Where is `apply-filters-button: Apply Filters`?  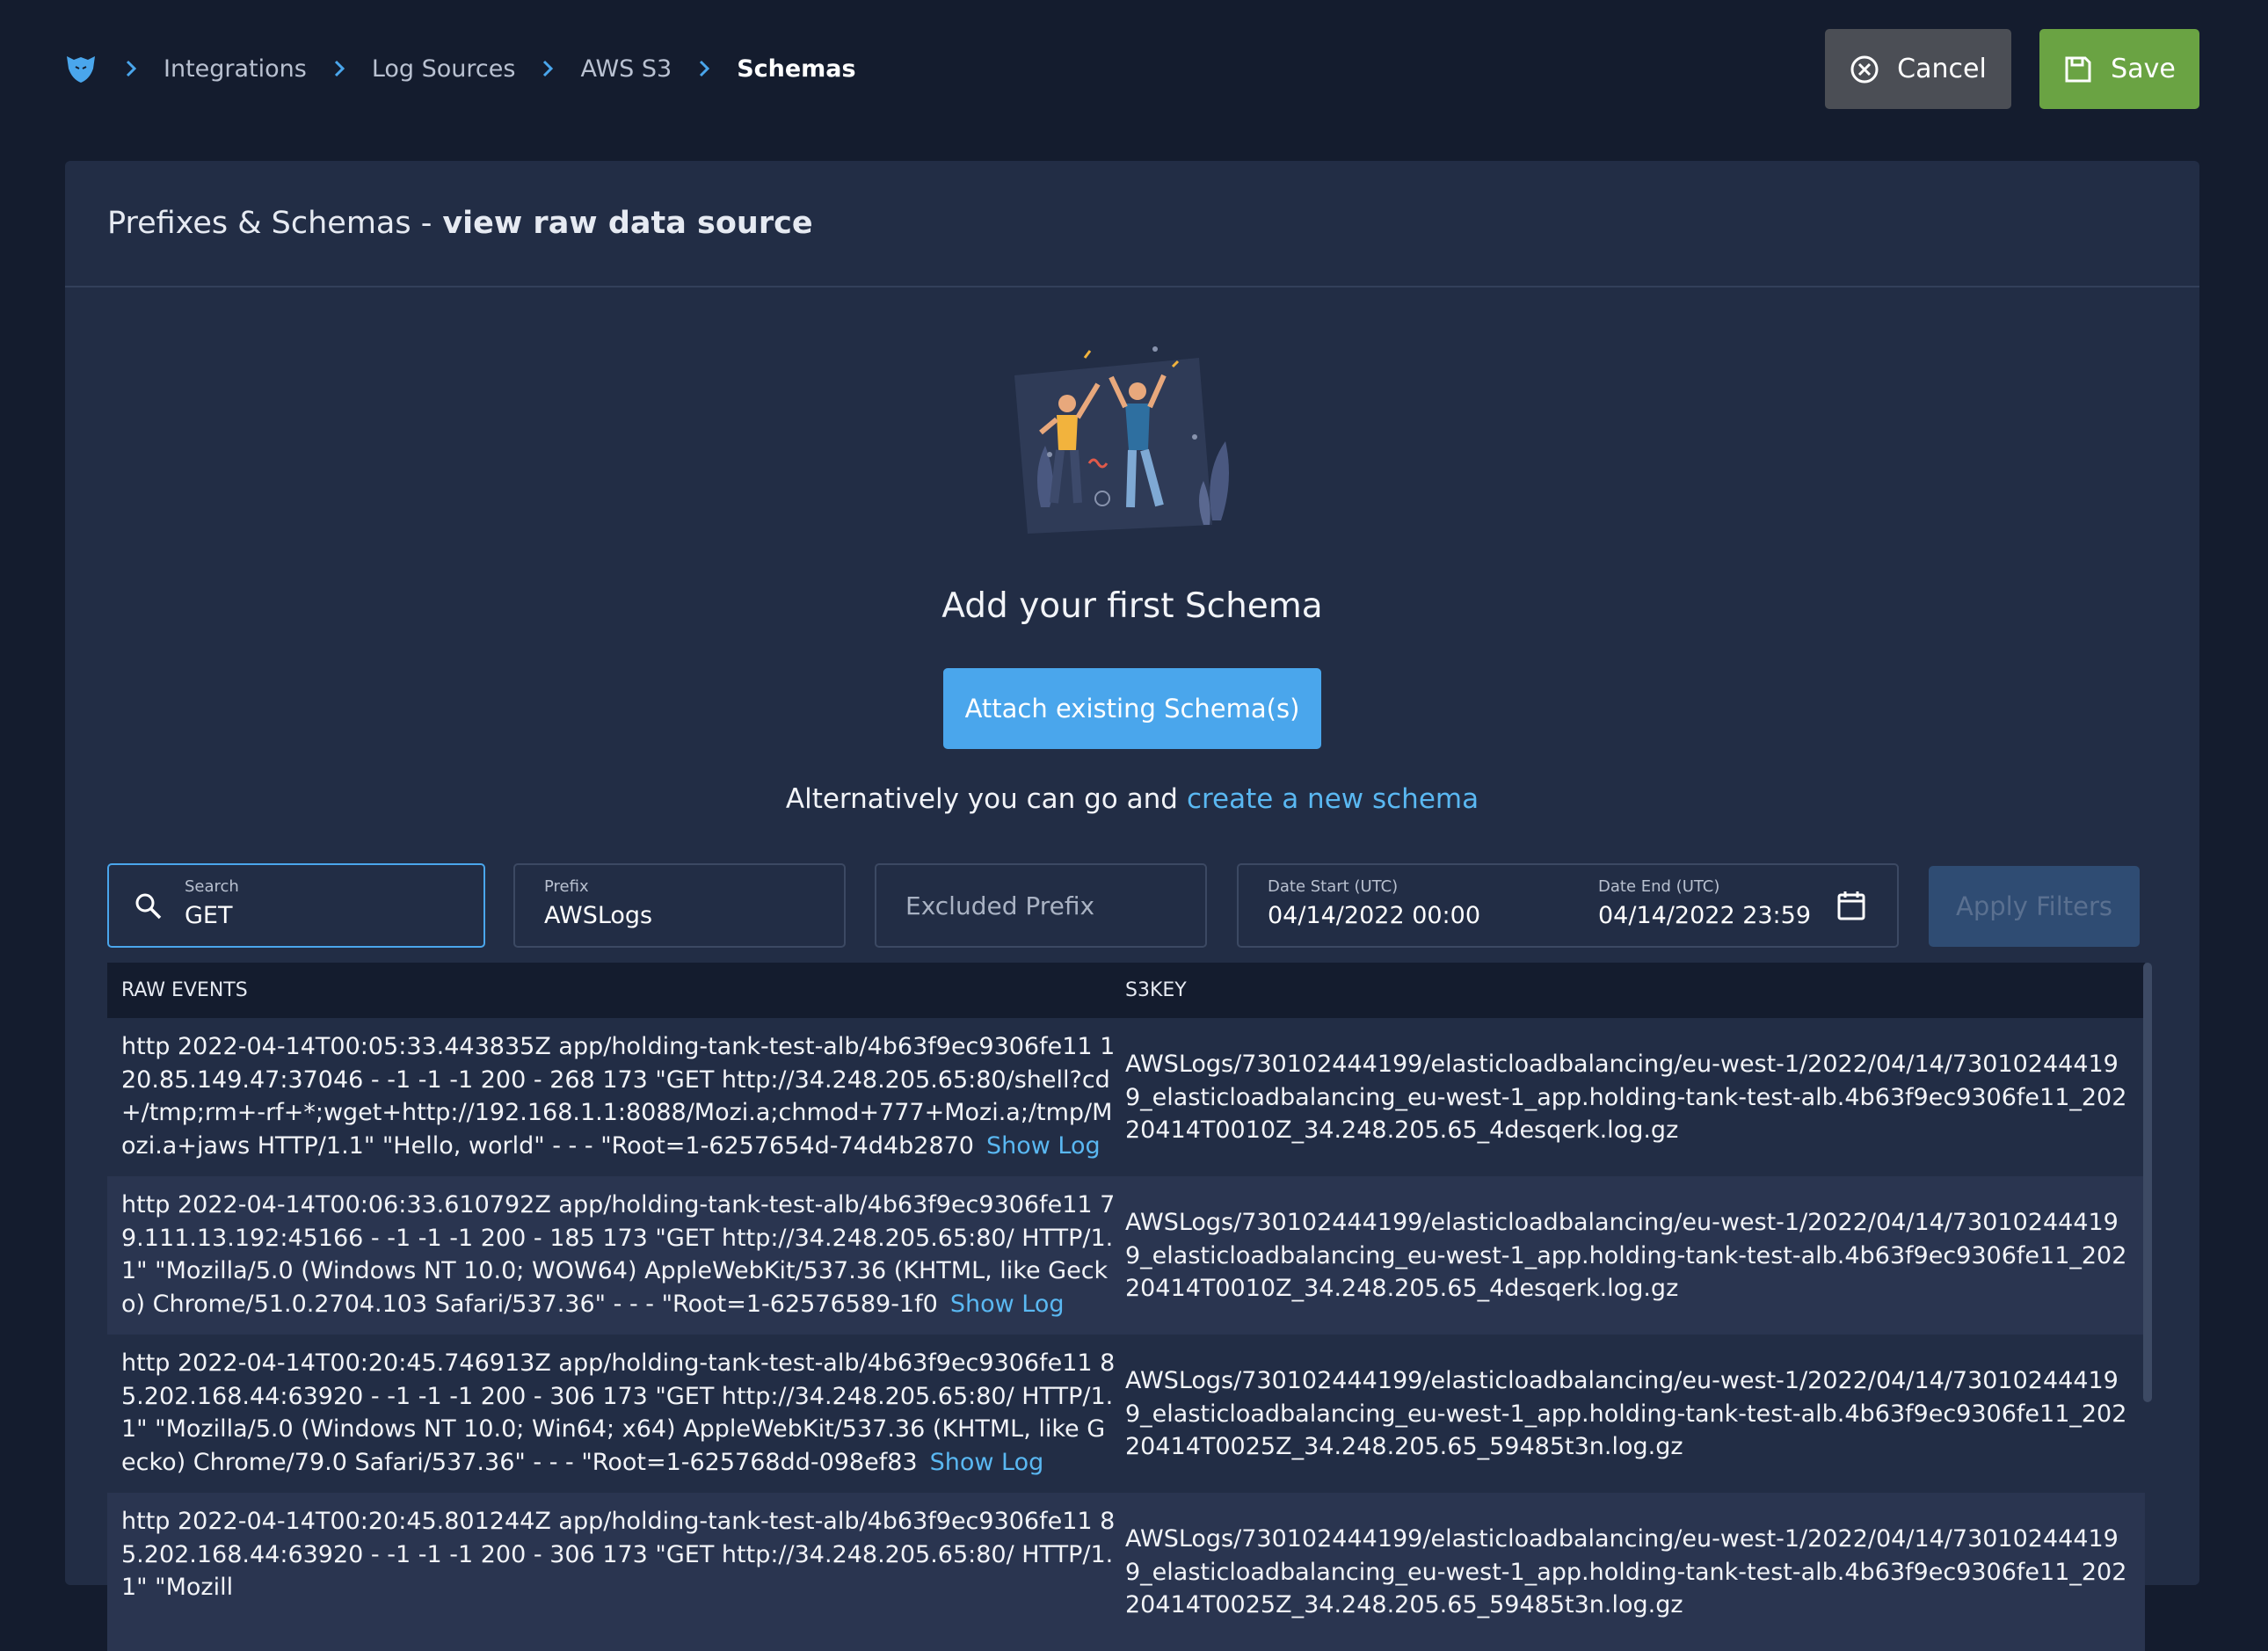
apply-filters-button: Apply Filters is located at coordinates (2035, 906).